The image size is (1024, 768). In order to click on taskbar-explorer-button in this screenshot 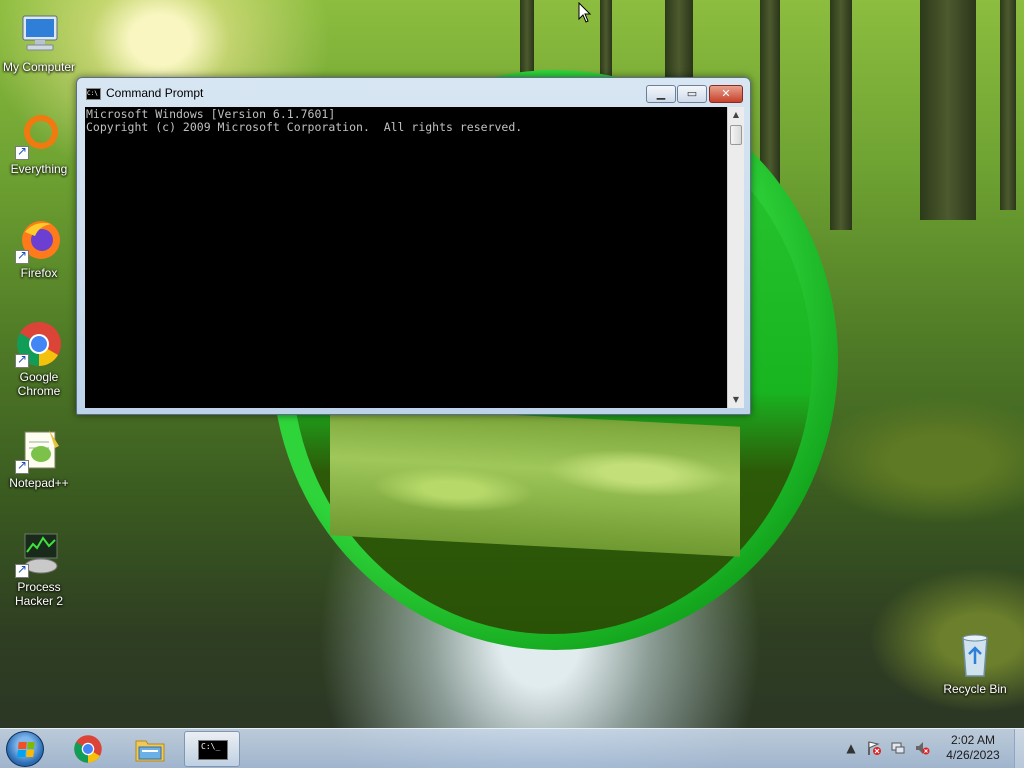, I will do `click(150, 749)`.